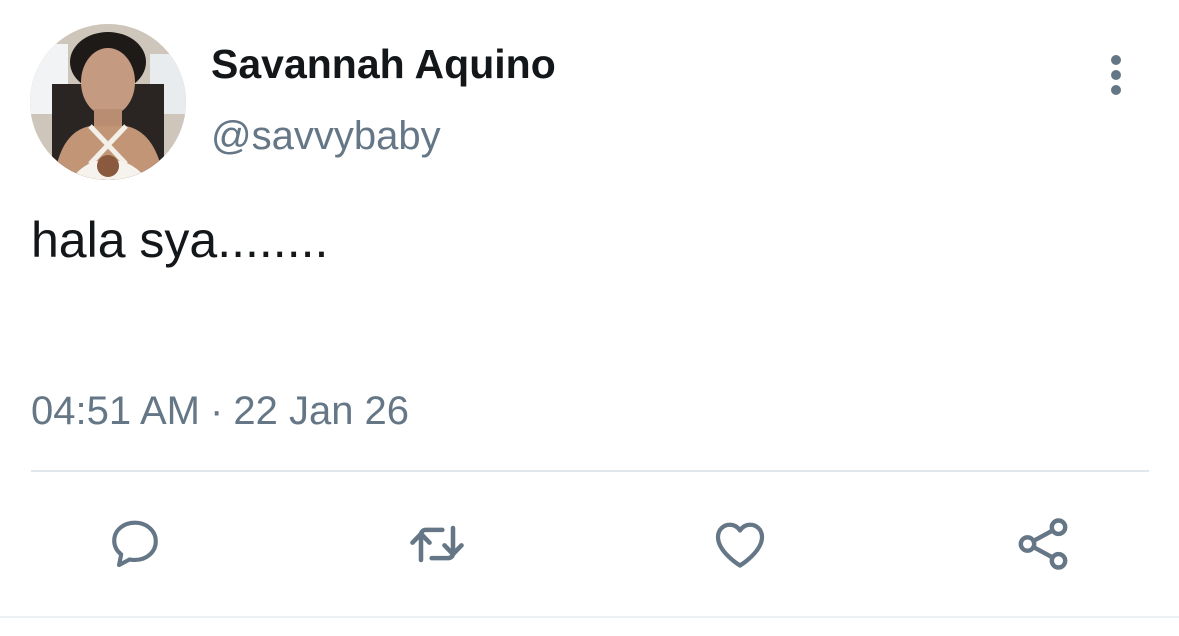  What do you see at coordinates (116, 411) in the screenshot?
I see `tweet-time: 04:51 AM` at bounding box center [116, 411].